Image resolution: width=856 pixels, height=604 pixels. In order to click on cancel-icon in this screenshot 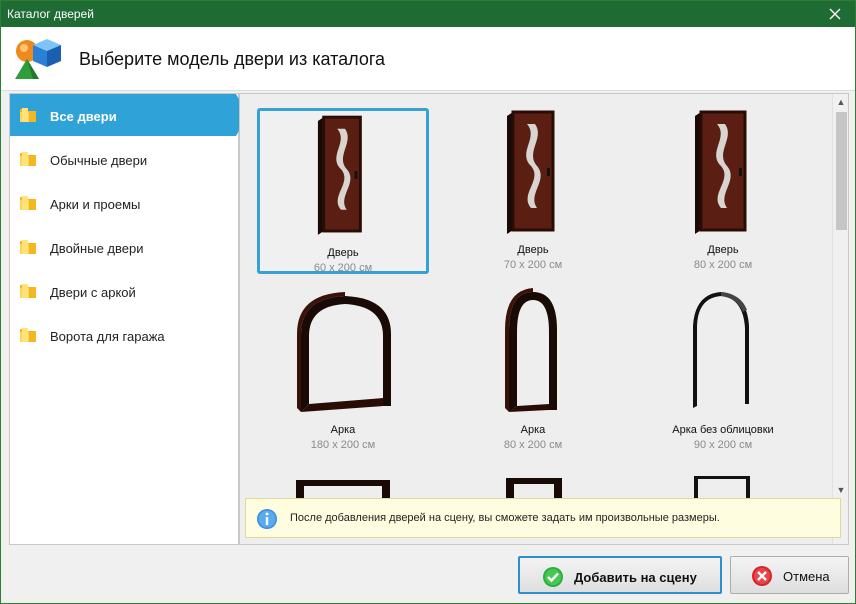, I will do `click(762, 576)`.